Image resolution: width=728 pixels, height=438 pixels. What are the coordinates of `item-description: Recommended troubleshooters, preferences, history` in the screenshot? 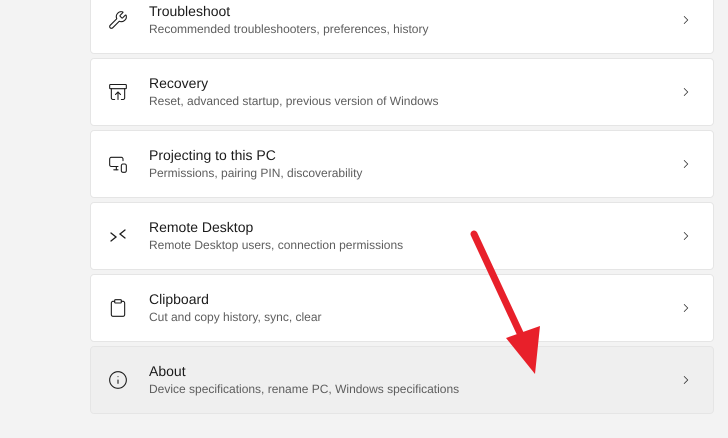 It's located at (289, 29).